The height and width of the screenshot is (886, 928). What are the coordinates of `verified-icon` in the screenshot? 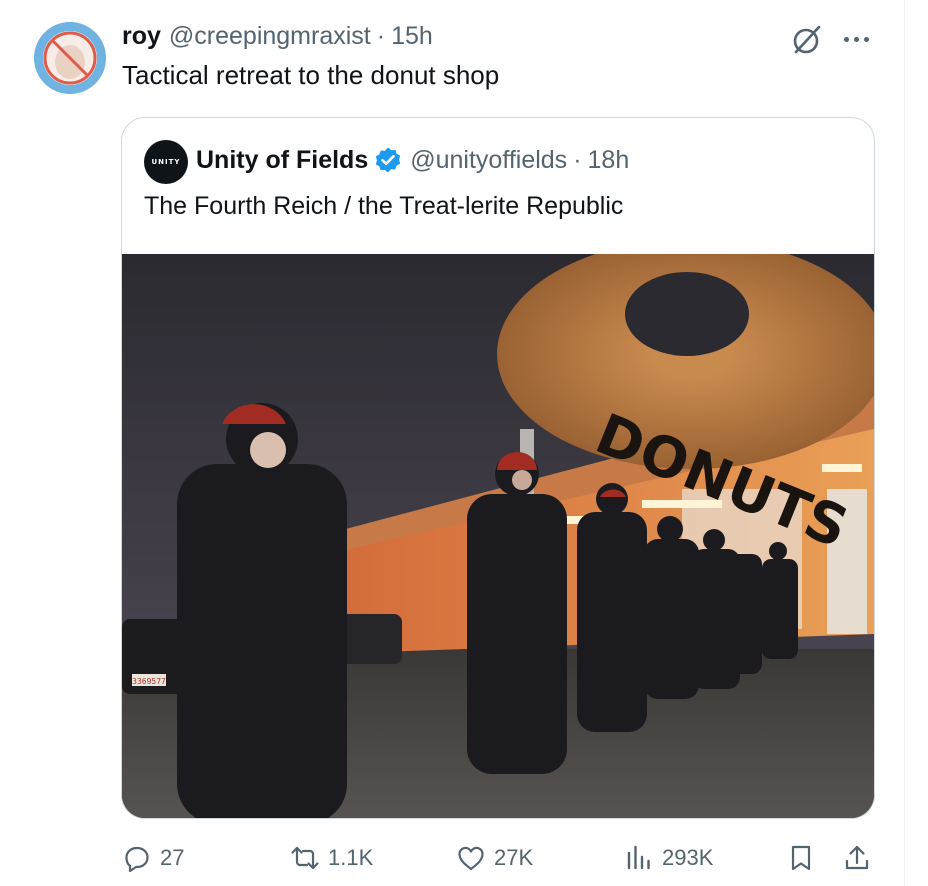 It's located at (388, 160).